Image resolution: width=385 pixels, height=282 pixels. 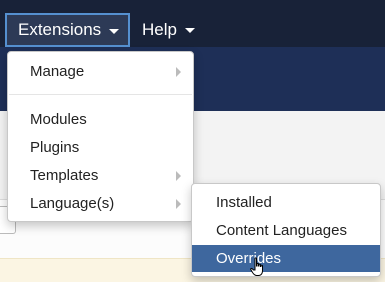 What do you see at coordinates (286, 202) in the screenshot?
I see `submenu-item-installed: Installed` at bounding box center [286, 202].